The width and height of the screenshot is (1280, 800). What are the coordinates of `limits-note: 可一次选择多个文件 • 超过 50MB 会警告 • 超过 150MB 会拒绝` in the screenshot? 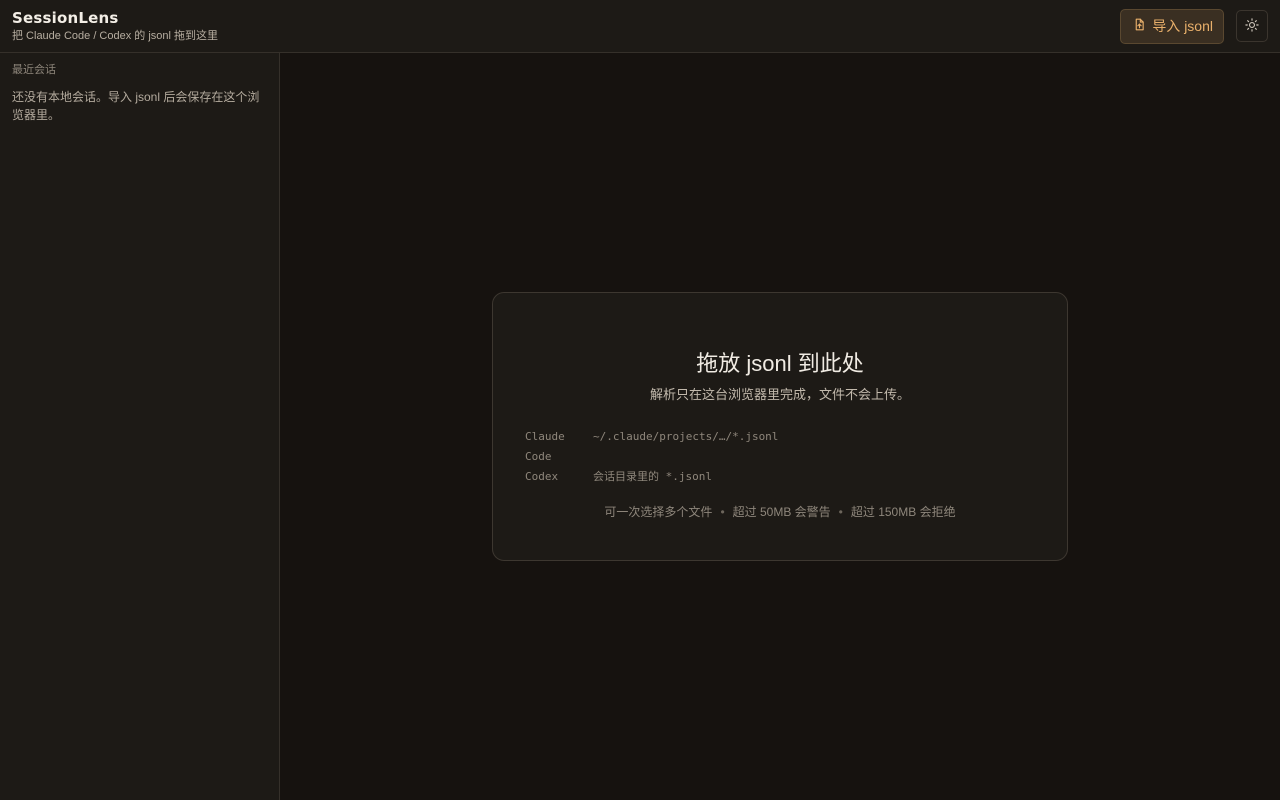 It's located at (779, 511).